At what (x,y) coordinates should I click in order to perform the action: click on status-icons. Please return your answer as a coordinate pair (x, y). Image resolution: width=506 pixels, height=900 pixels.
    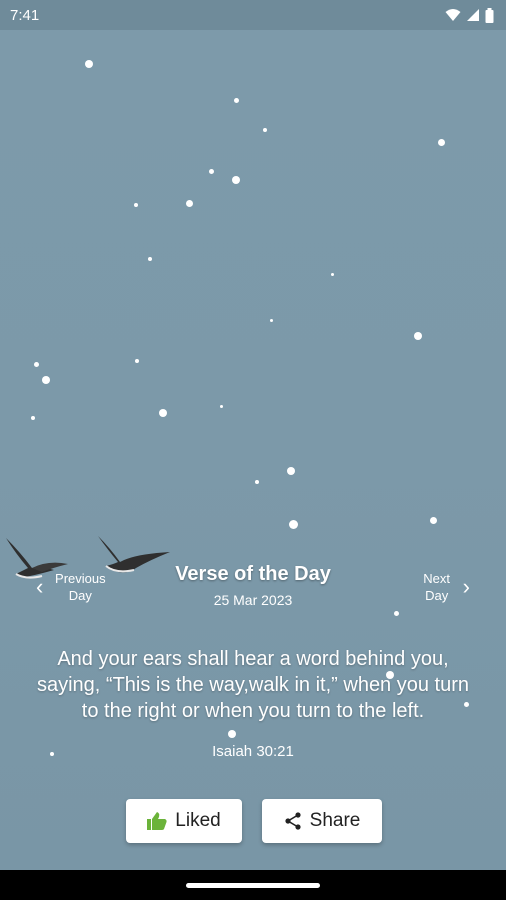
    Looking at the image, I should click on (469, 15).